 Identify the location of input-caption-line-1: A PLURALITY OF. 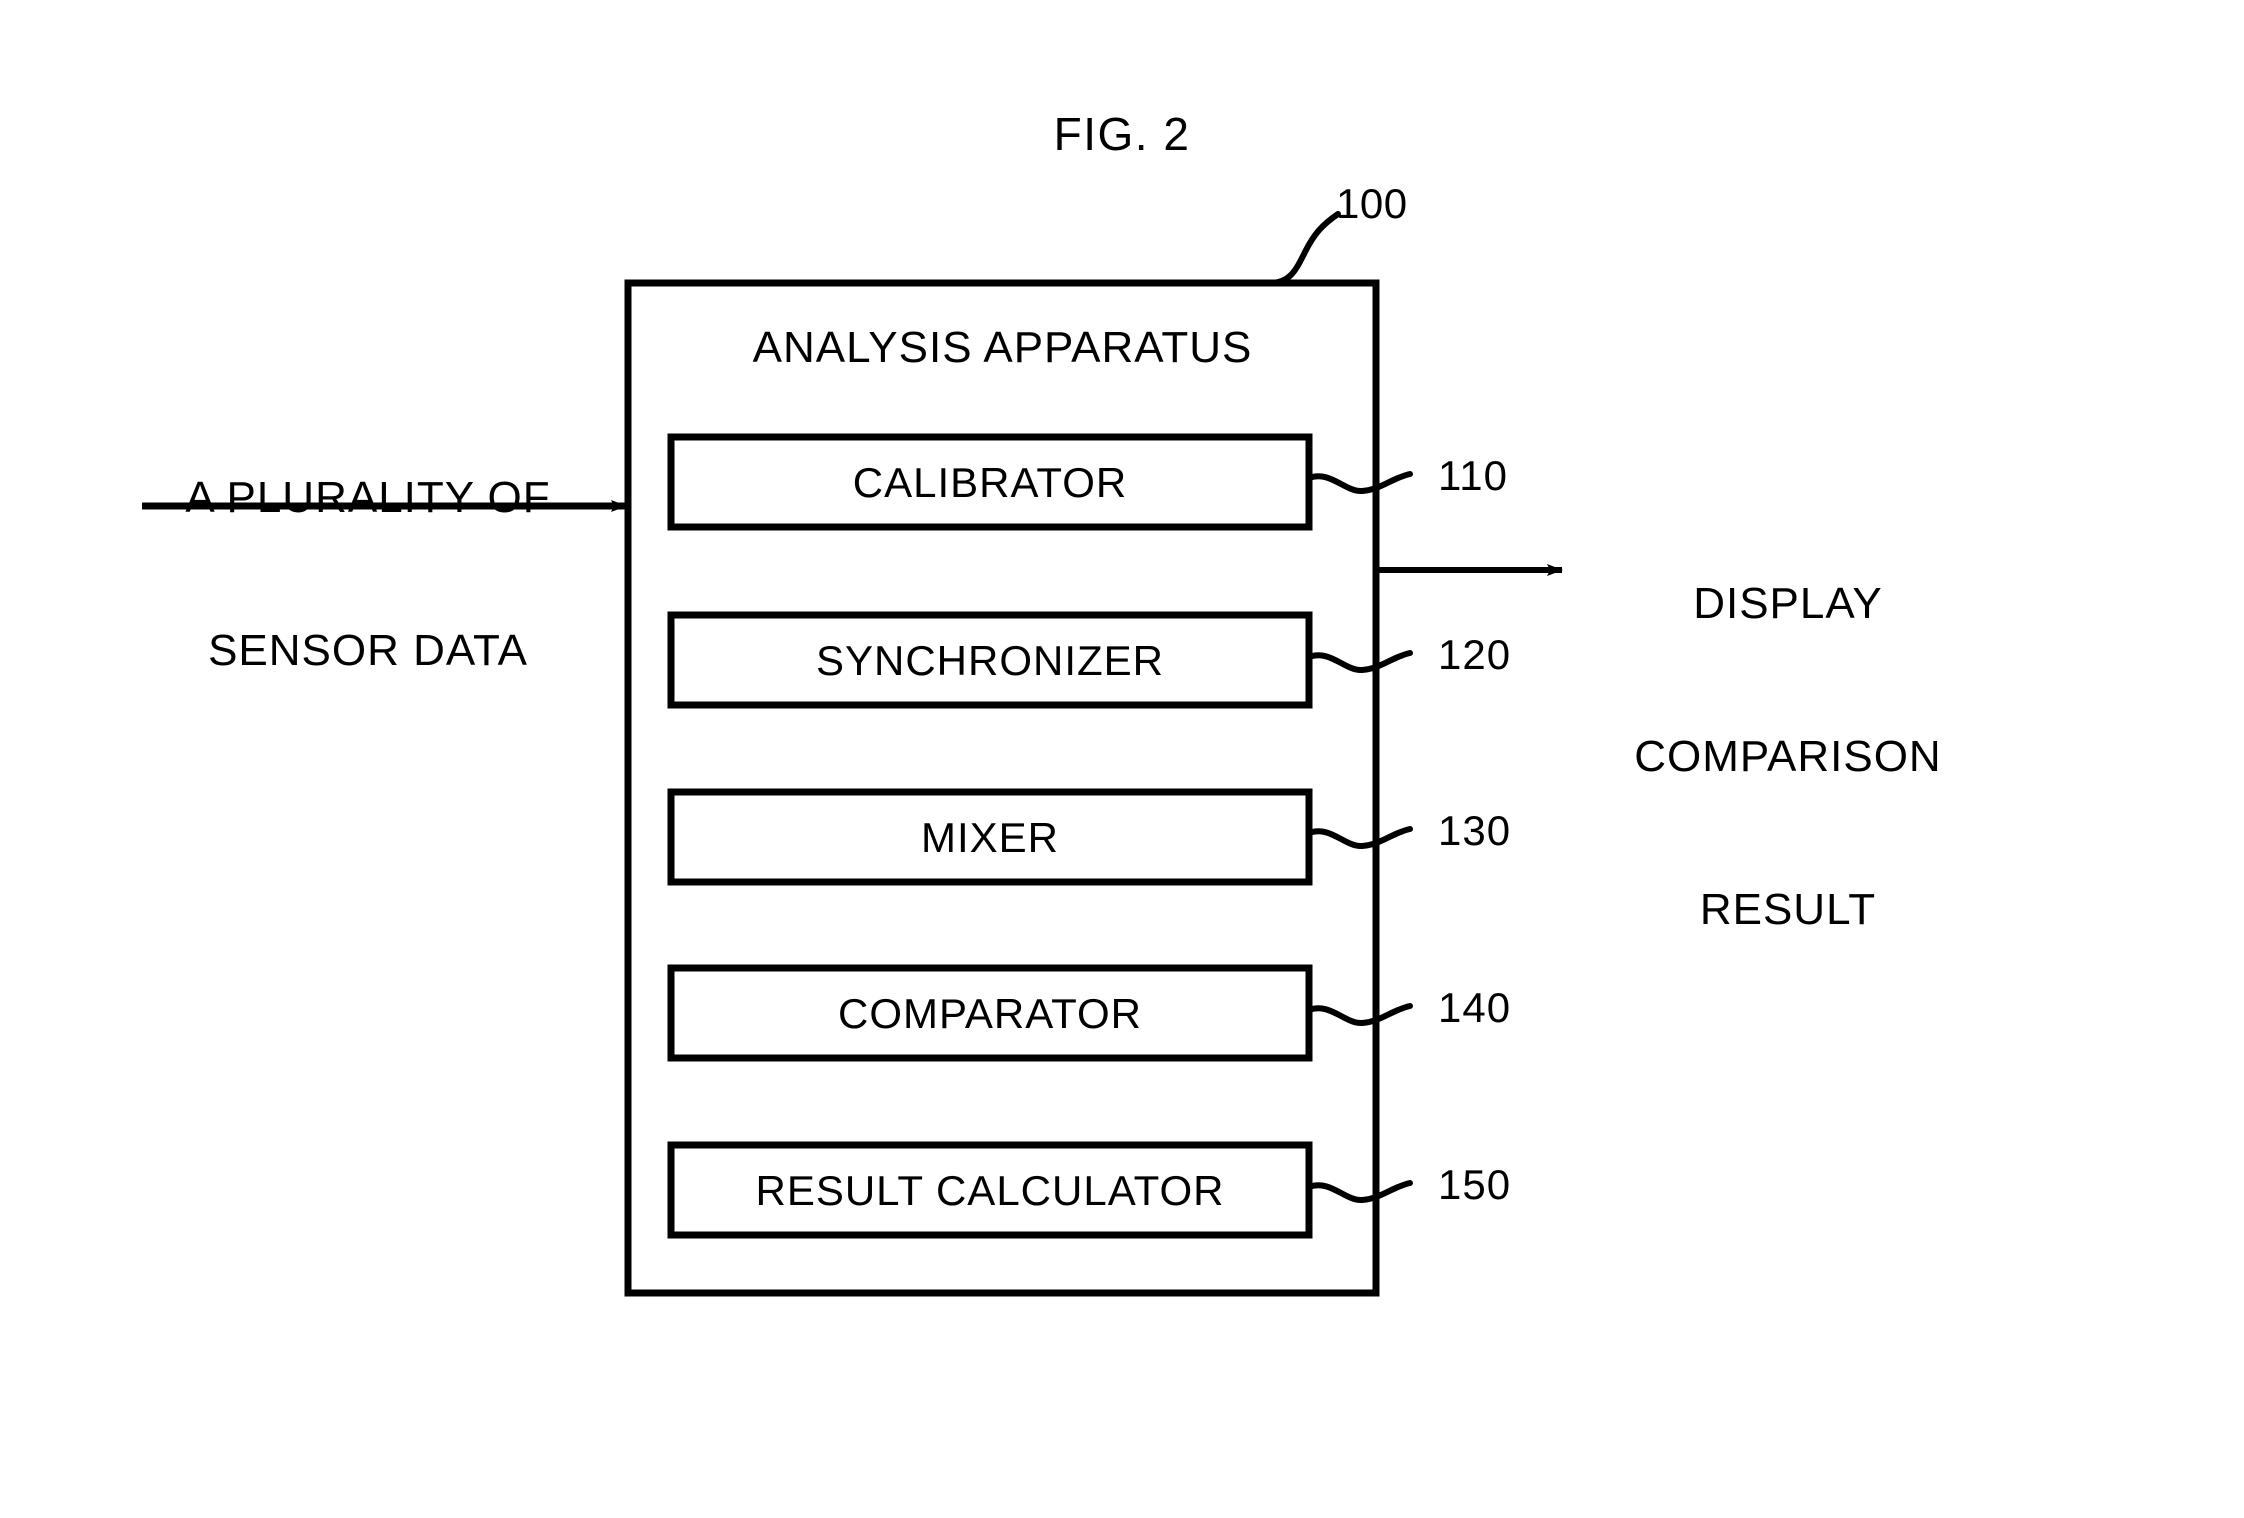
(368, 498).